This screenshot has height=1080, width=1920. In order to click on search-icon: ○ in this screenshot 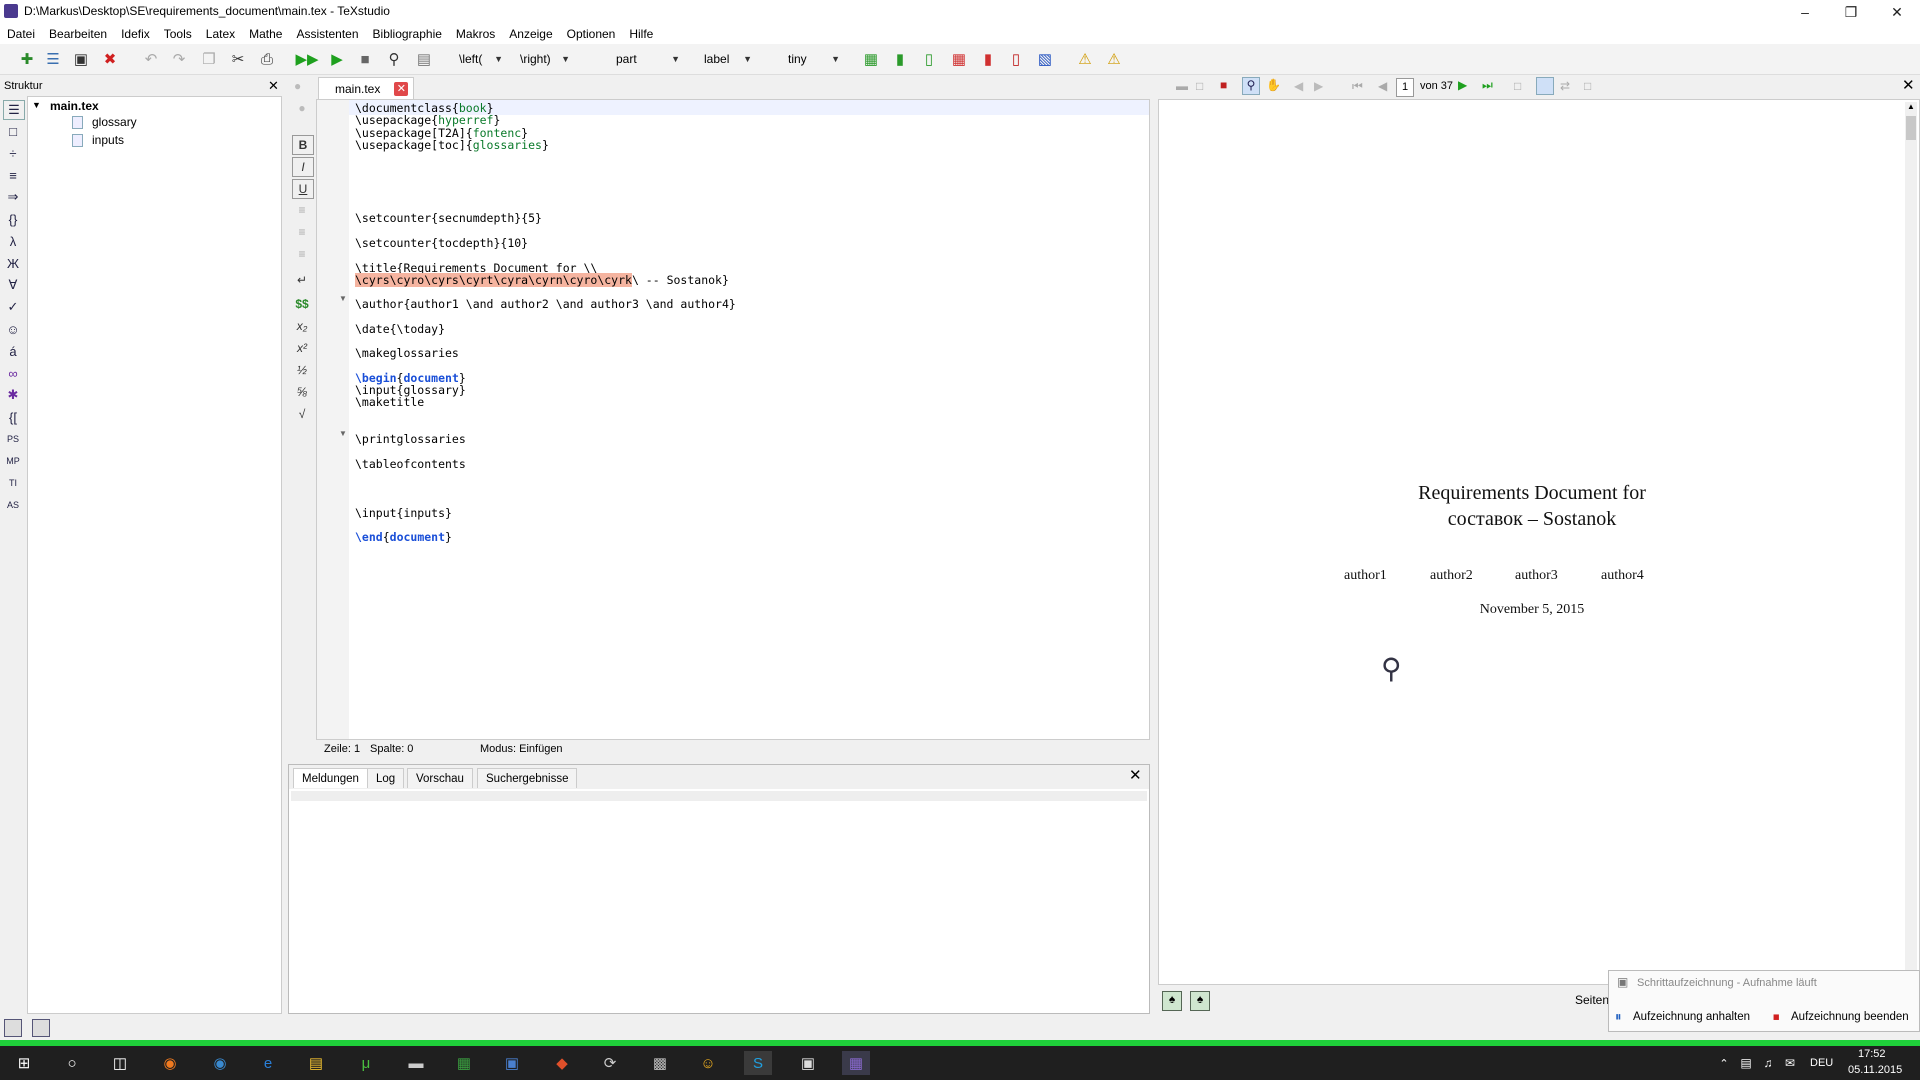, I will do `click(72, 1063)`.